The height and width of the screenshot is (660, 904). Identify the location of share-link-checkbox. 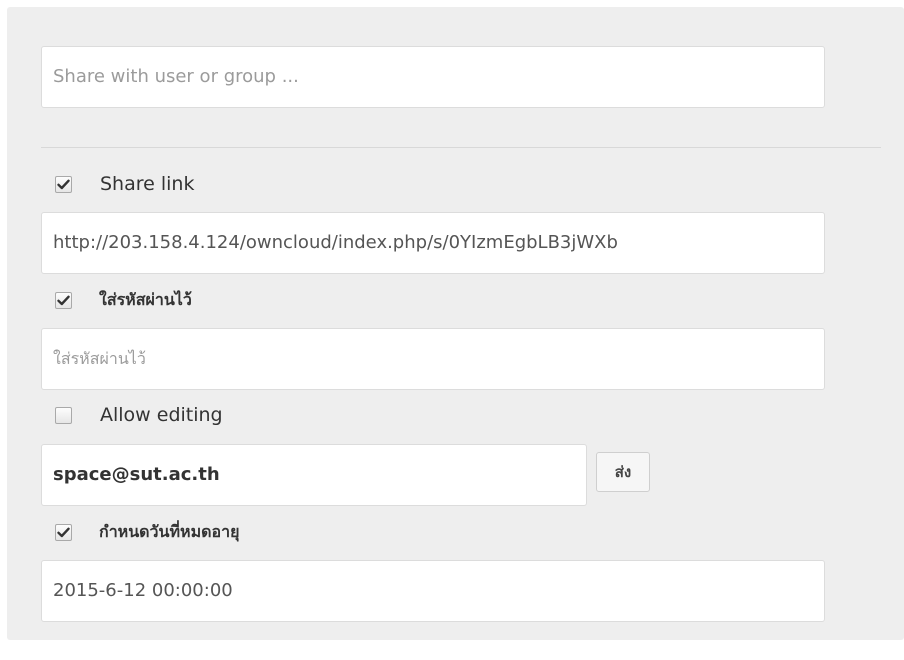
(63, 184).